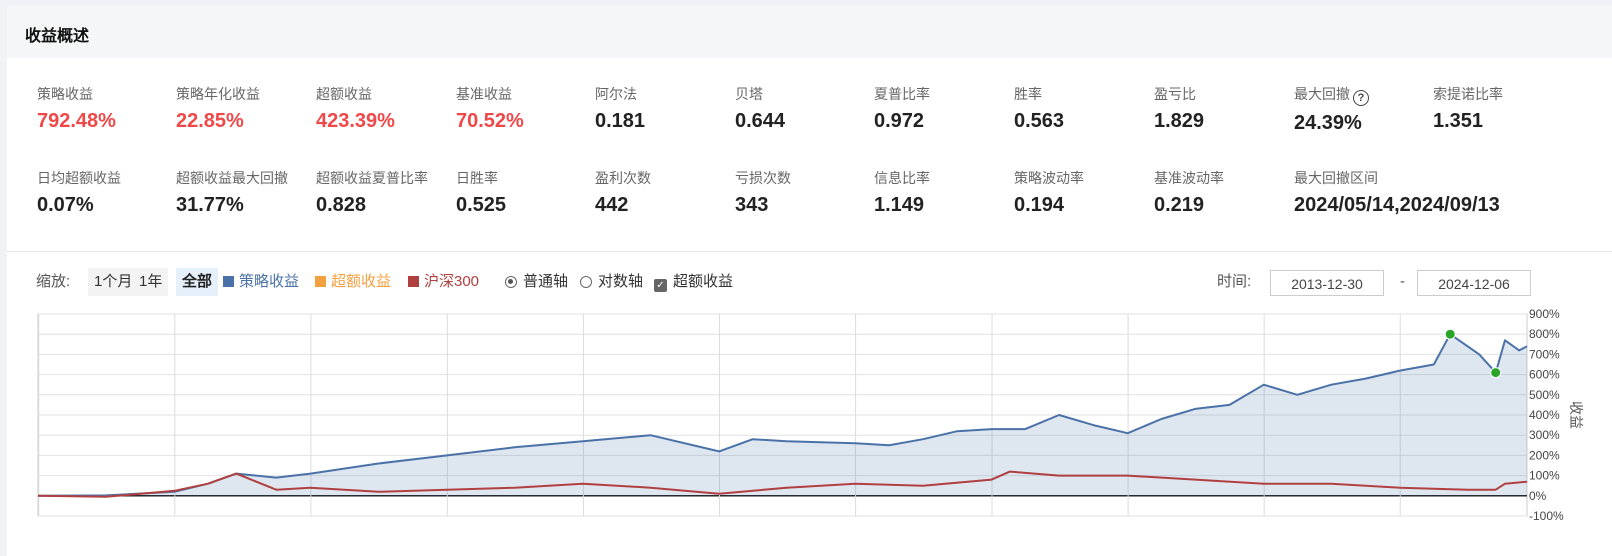 The width and height of the screenshot is (1612, 556). I want to click on y-tick-label: 300%, so click(1544, 435).